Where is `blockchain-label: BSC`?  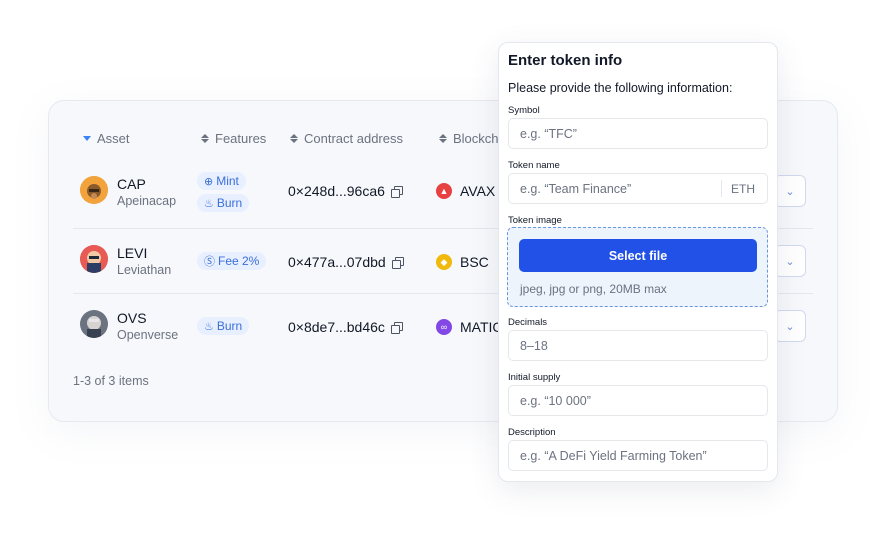
blockchain-label: BSC is located at coordinates (474, 262).